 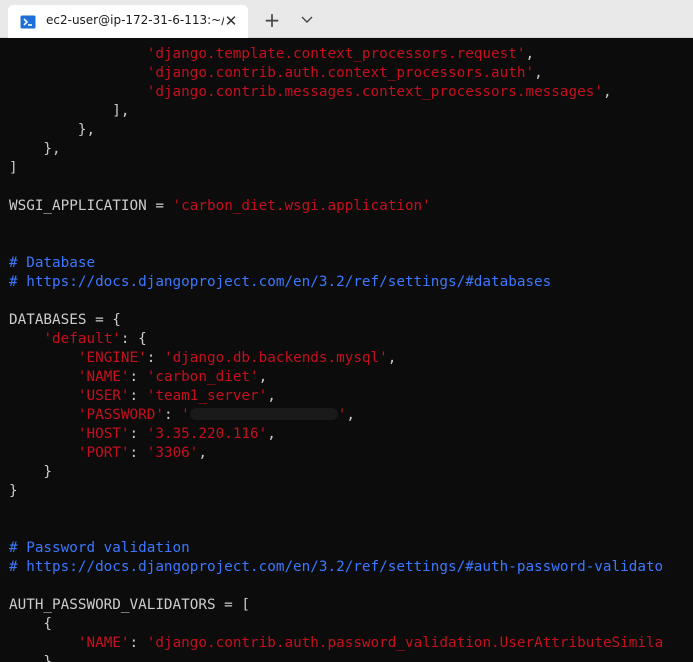 I want to click on code-line: 'PASSWORD': ' ',, so click(x=182, y=415).